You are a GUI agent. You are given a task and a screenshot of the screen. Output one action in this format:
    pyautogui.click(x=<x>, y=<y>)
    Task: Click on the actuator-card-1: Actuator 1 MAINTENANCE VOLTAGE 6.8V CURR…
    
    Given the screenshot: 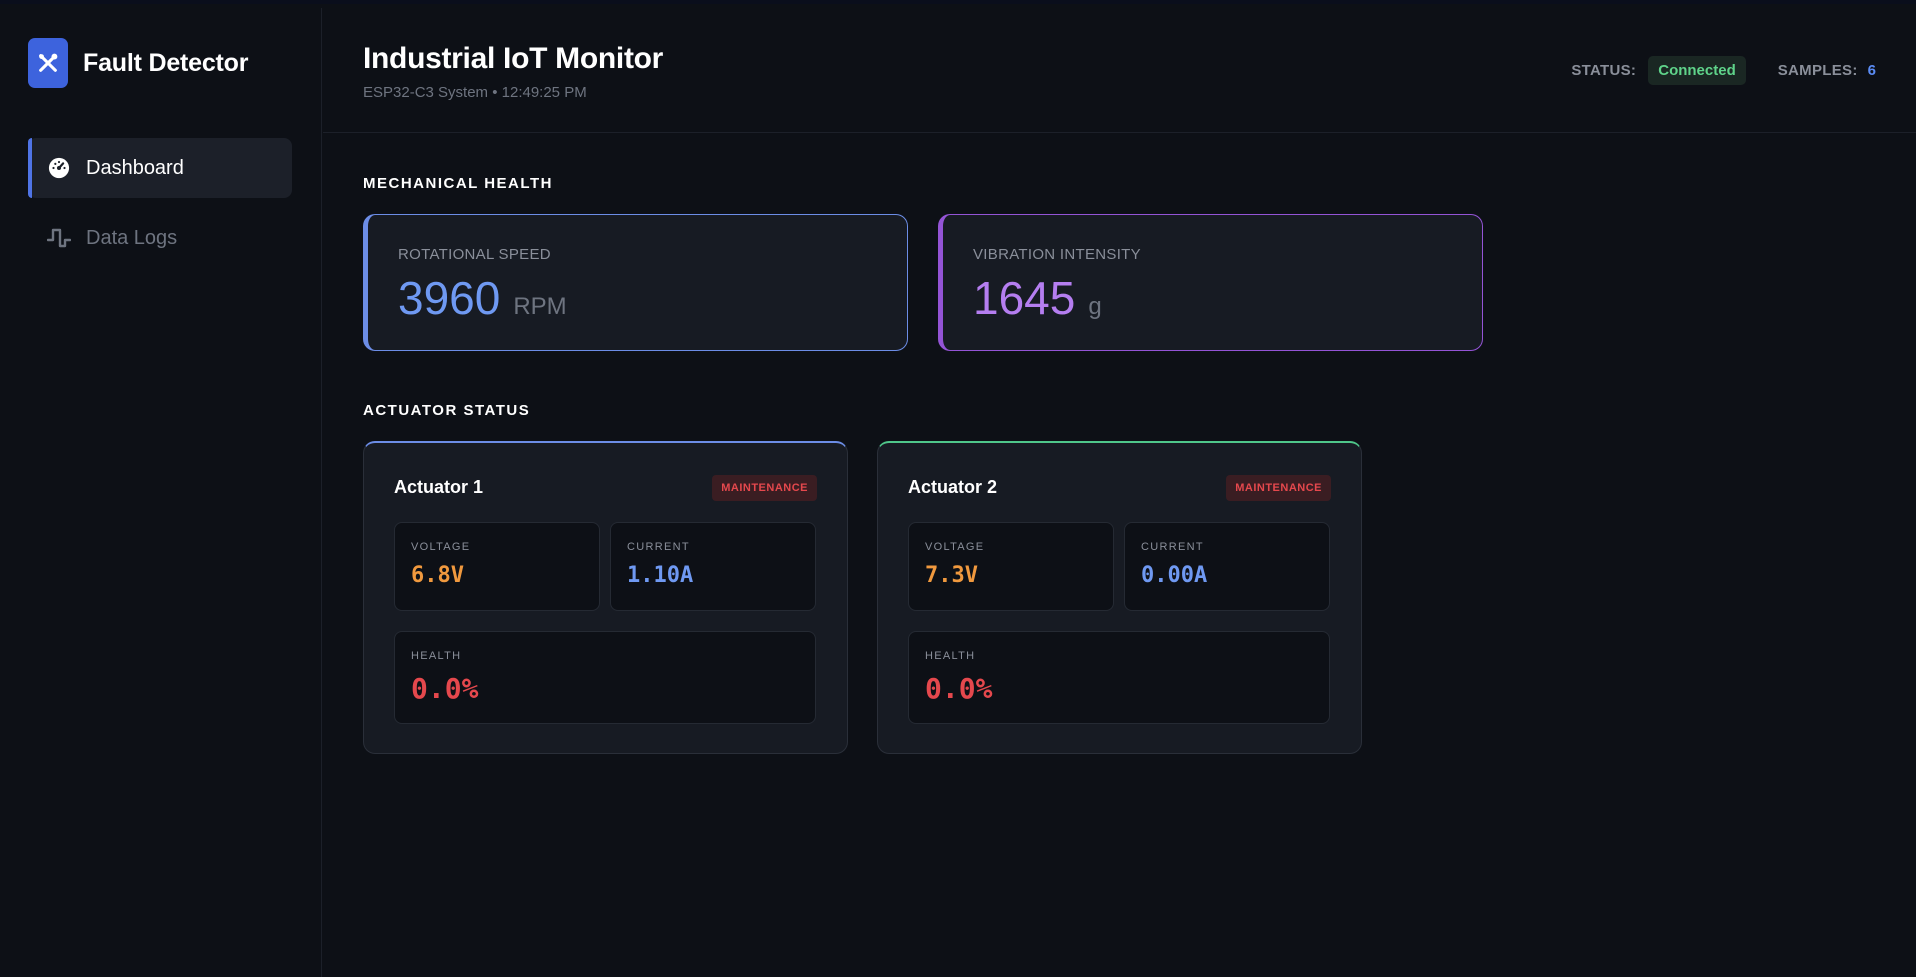 What is the action you would take?
    pyautogui.click(x=605, y=597)
    